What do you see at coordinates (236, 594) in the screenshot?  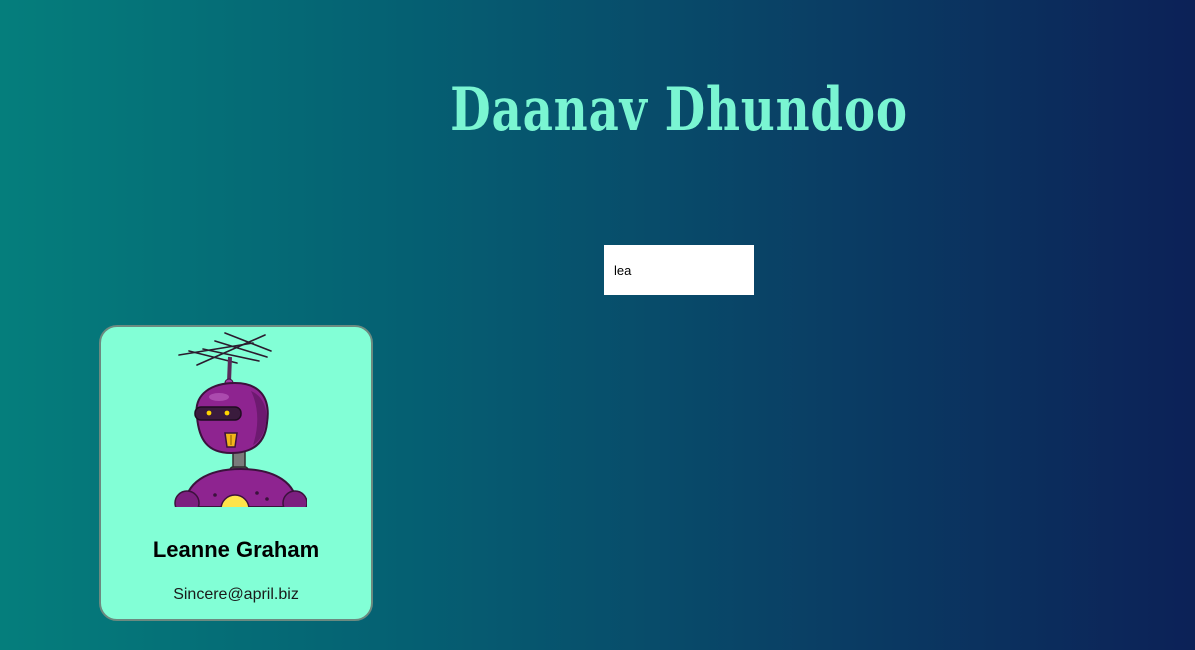 I see `card-email: Sincere@april.biz` at bounding box center [236, 594].